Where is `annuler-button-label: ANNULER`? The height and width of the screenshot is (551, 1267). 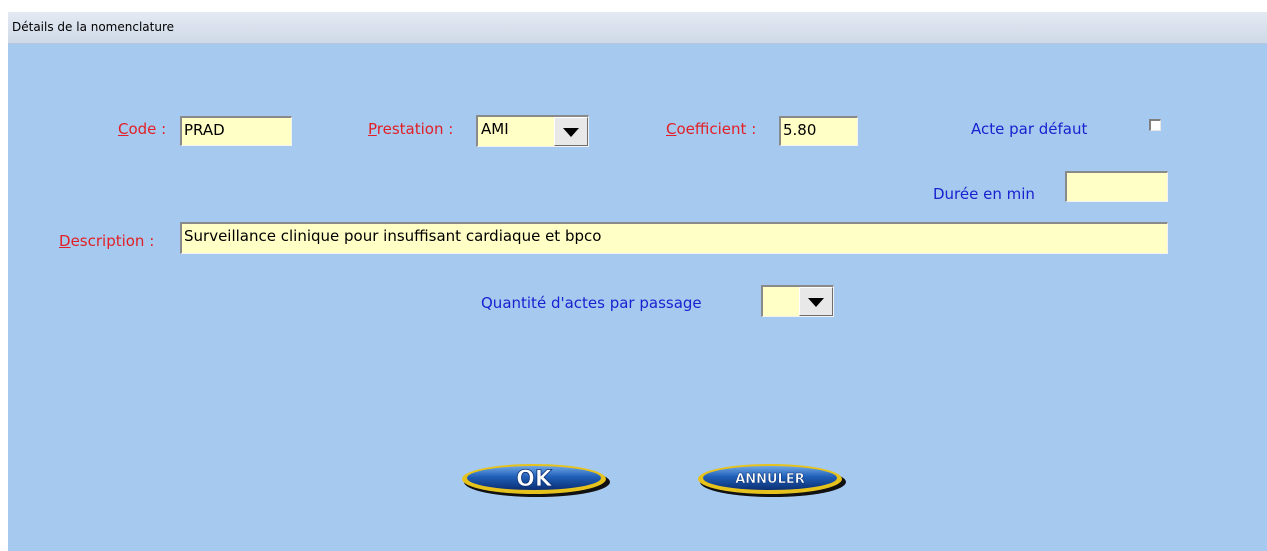 annuler-button-label: ANNULER is located at coordinates (770, 479).